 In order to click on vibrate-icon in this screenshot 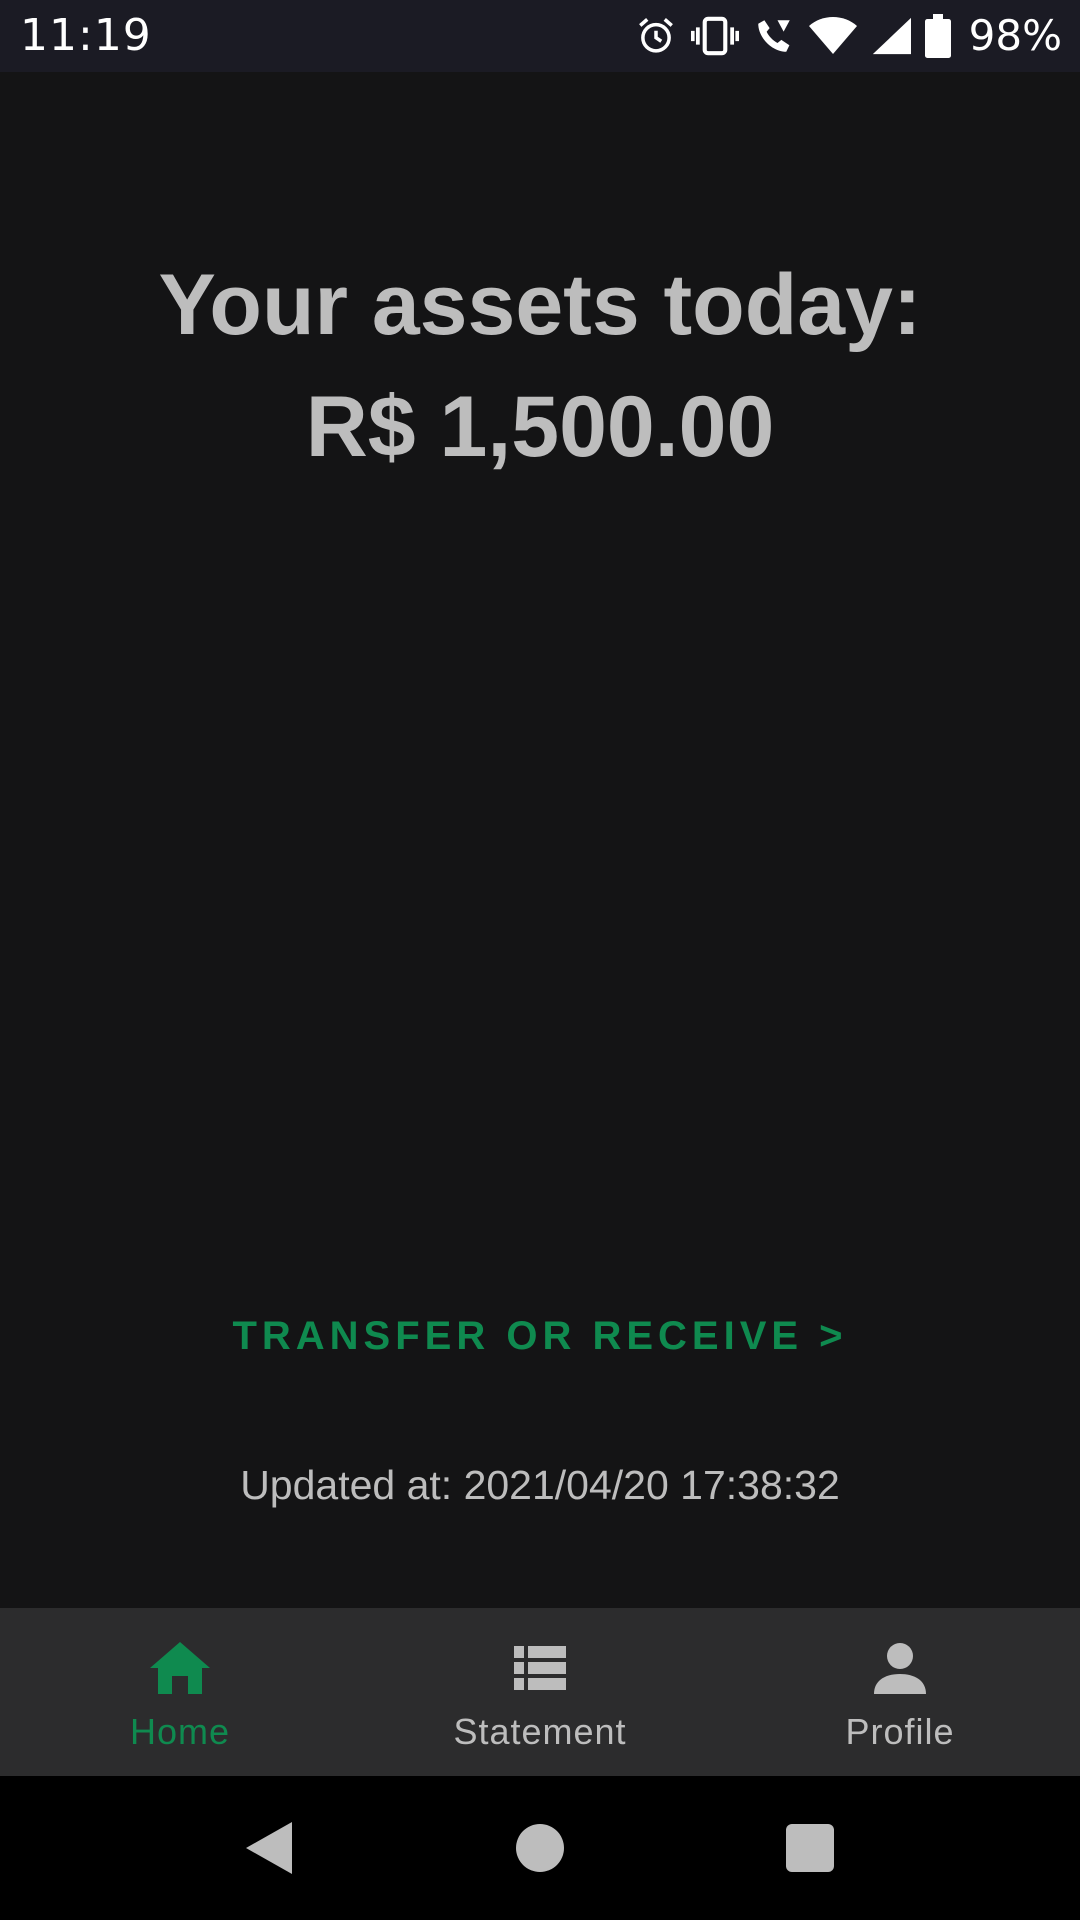, I will do `click(714, 36)`.